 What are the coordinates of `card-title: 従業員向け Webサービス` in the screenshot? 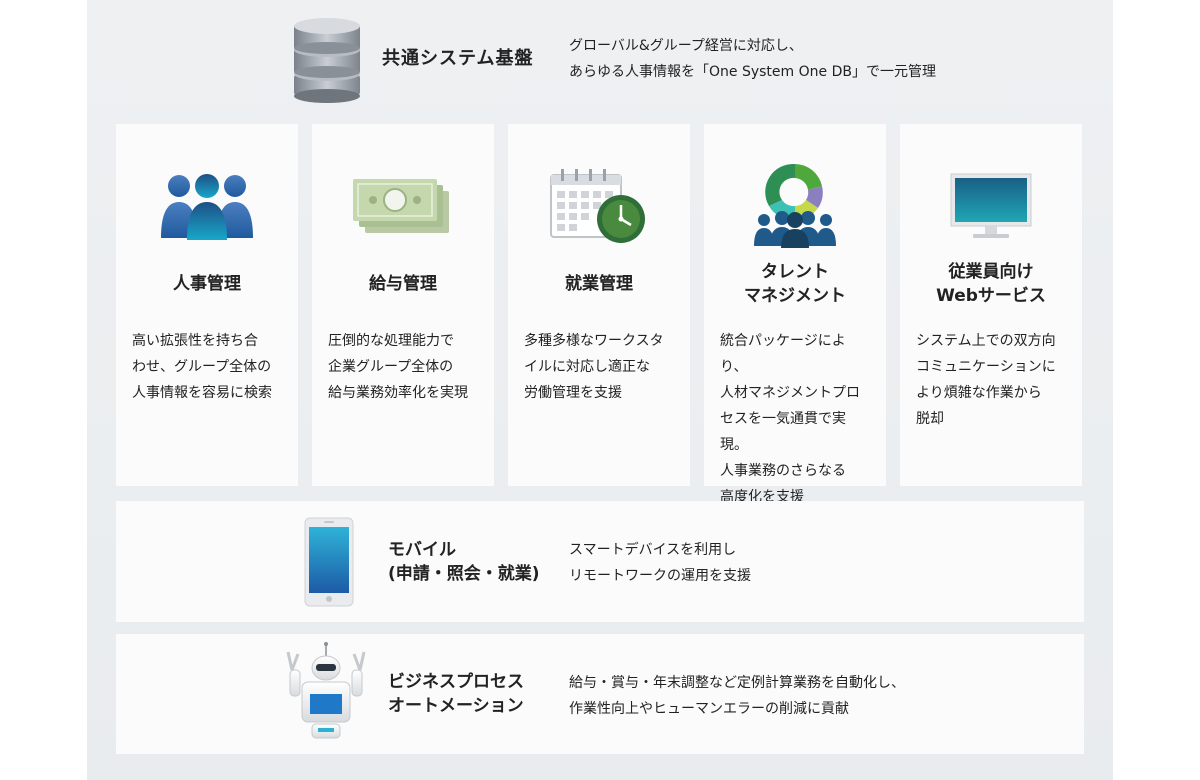 It's located at (991, 284).